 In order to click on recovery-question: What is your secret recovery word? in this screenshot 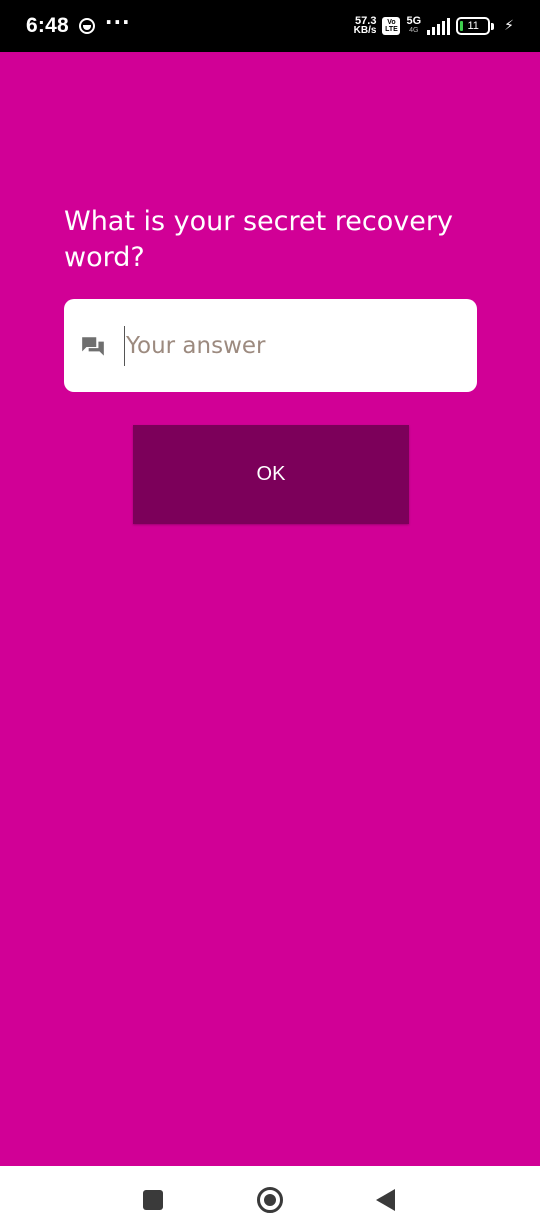, I will do `click(258, 239)`.